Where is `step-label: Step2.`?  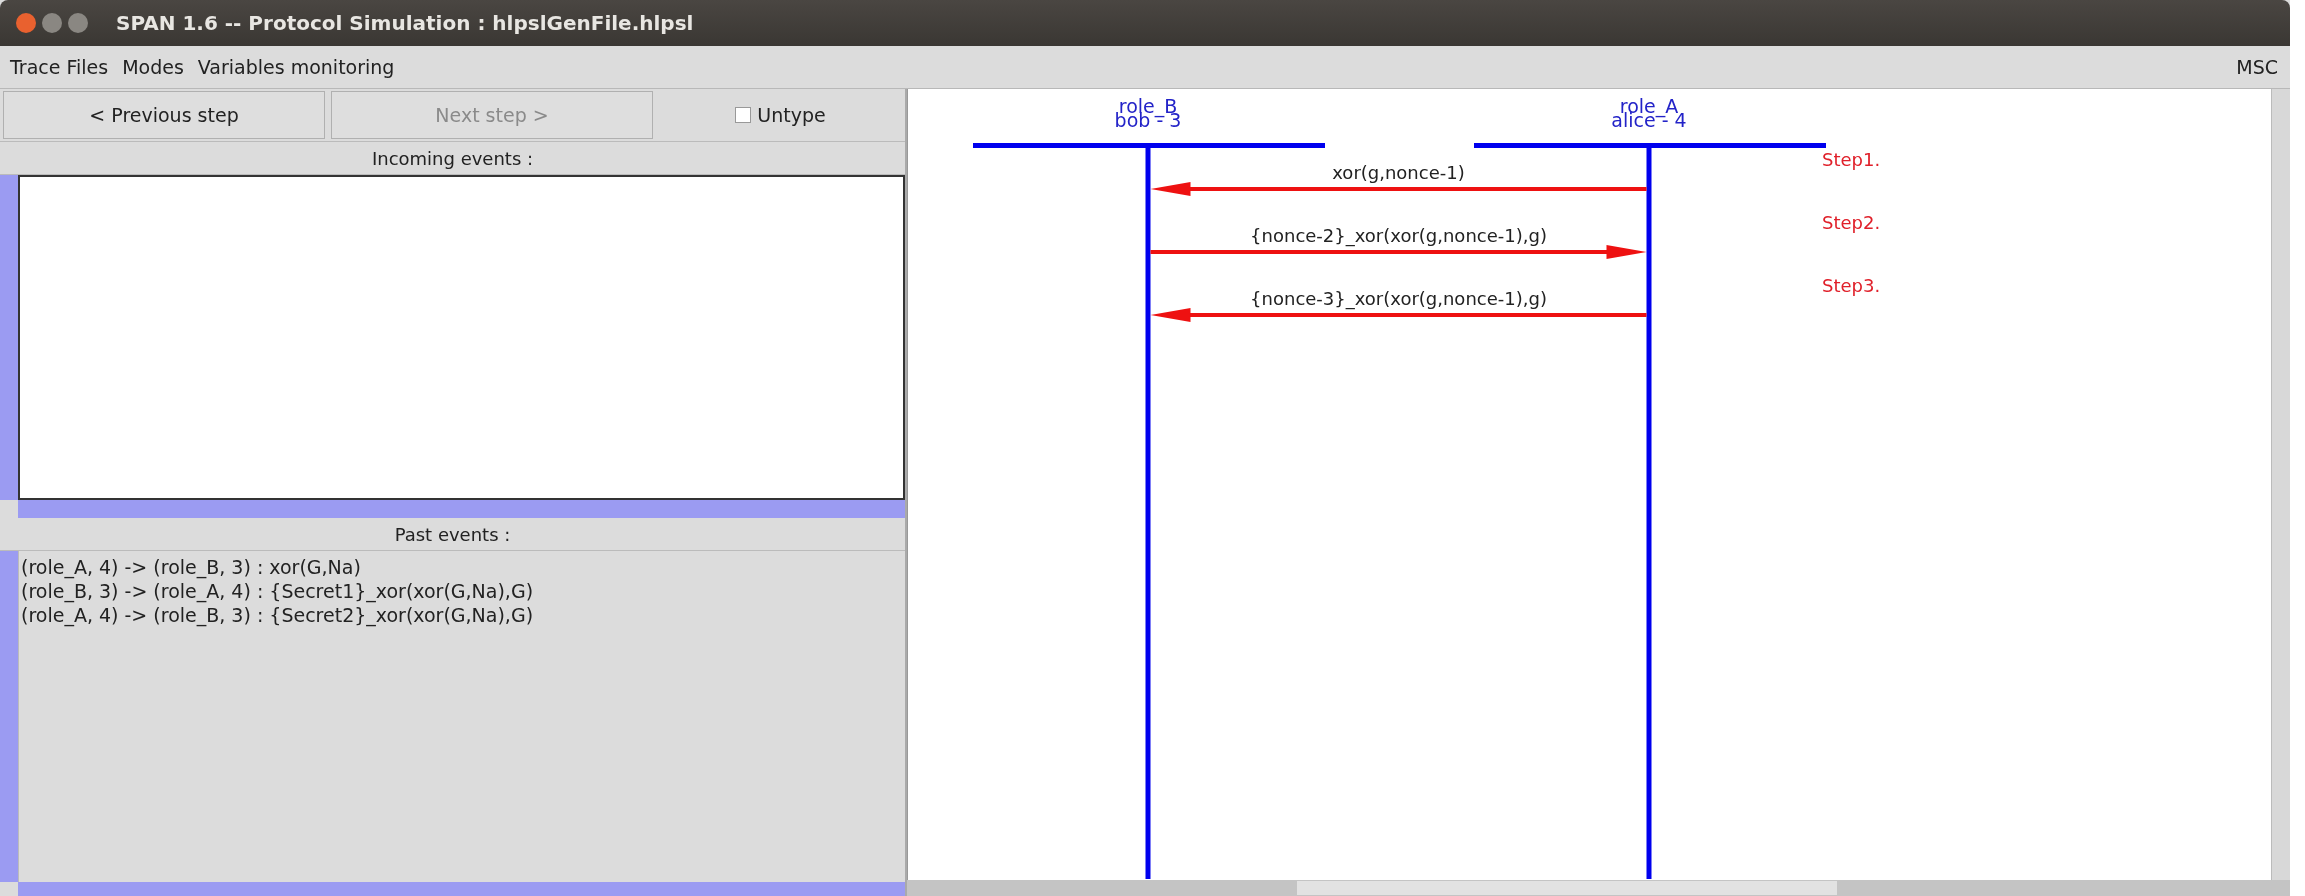
step-label: Step2. is located at coordinates (1851, 222).